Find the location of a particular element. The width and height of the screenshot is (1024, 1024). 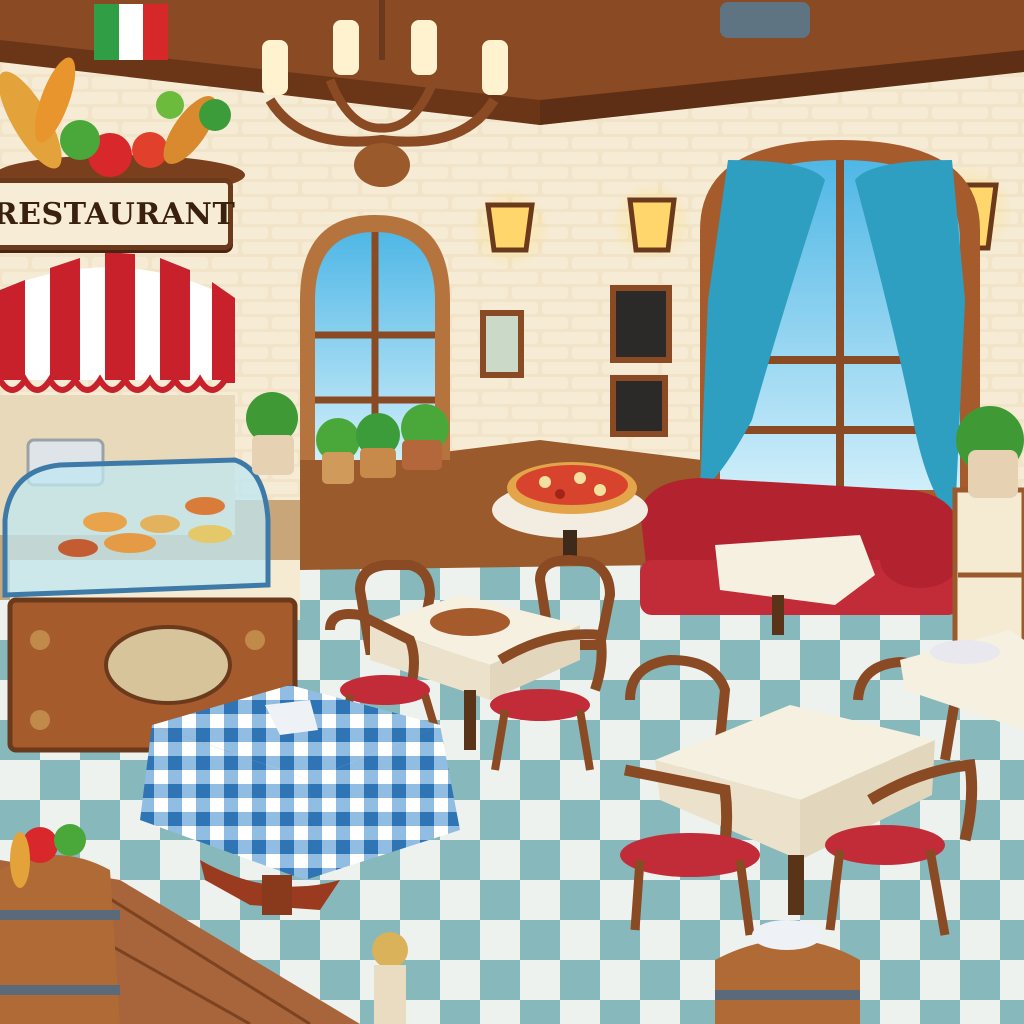

pizza-icon is located at coordinates (572, 488).